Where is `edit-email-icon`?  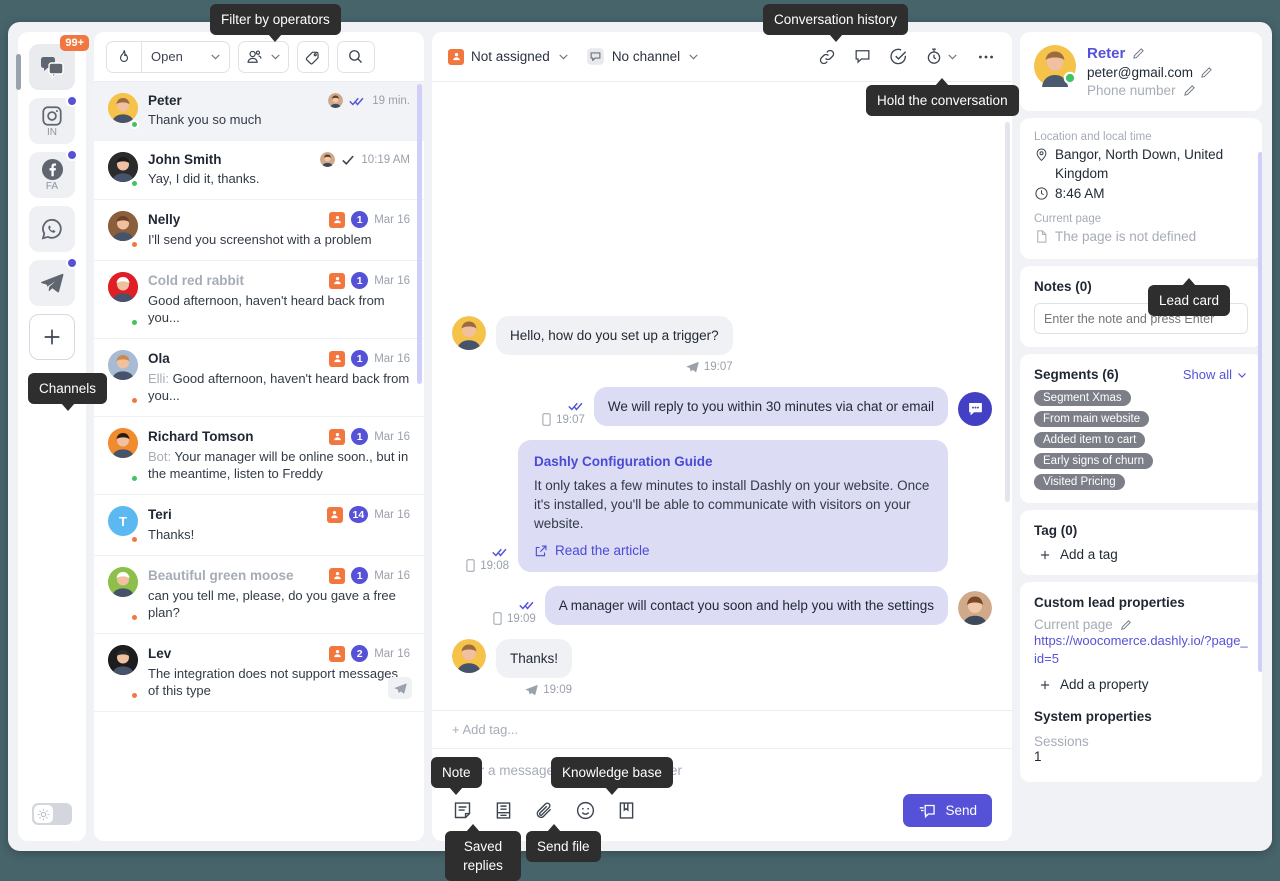
edit-email-icon is located at coordinates (1206, 72).